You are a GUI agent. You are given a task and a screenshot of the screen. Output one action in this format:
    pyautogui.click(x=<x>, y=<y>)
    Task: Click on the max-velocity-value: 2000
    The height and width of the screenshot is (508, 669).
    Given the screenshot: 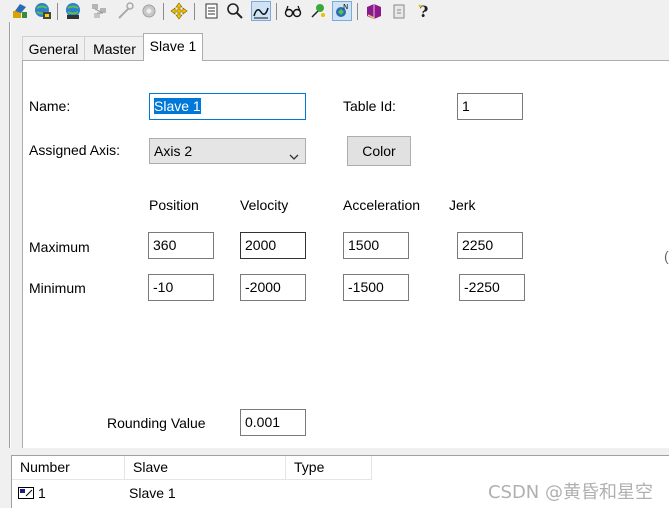 What is the action you would take?
    pyautogui.click(x=261, y=245)
    